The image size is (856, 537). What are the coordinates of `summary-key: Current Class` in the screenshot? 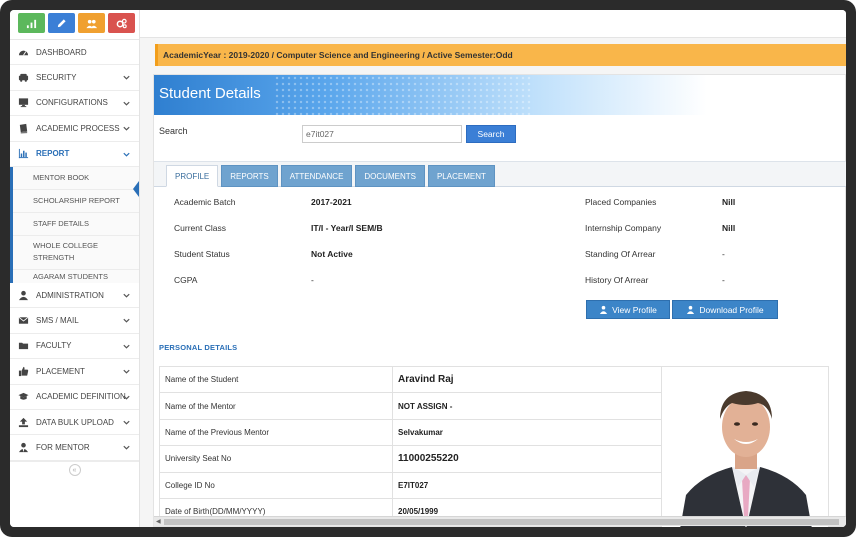 It's located at (200, 228).